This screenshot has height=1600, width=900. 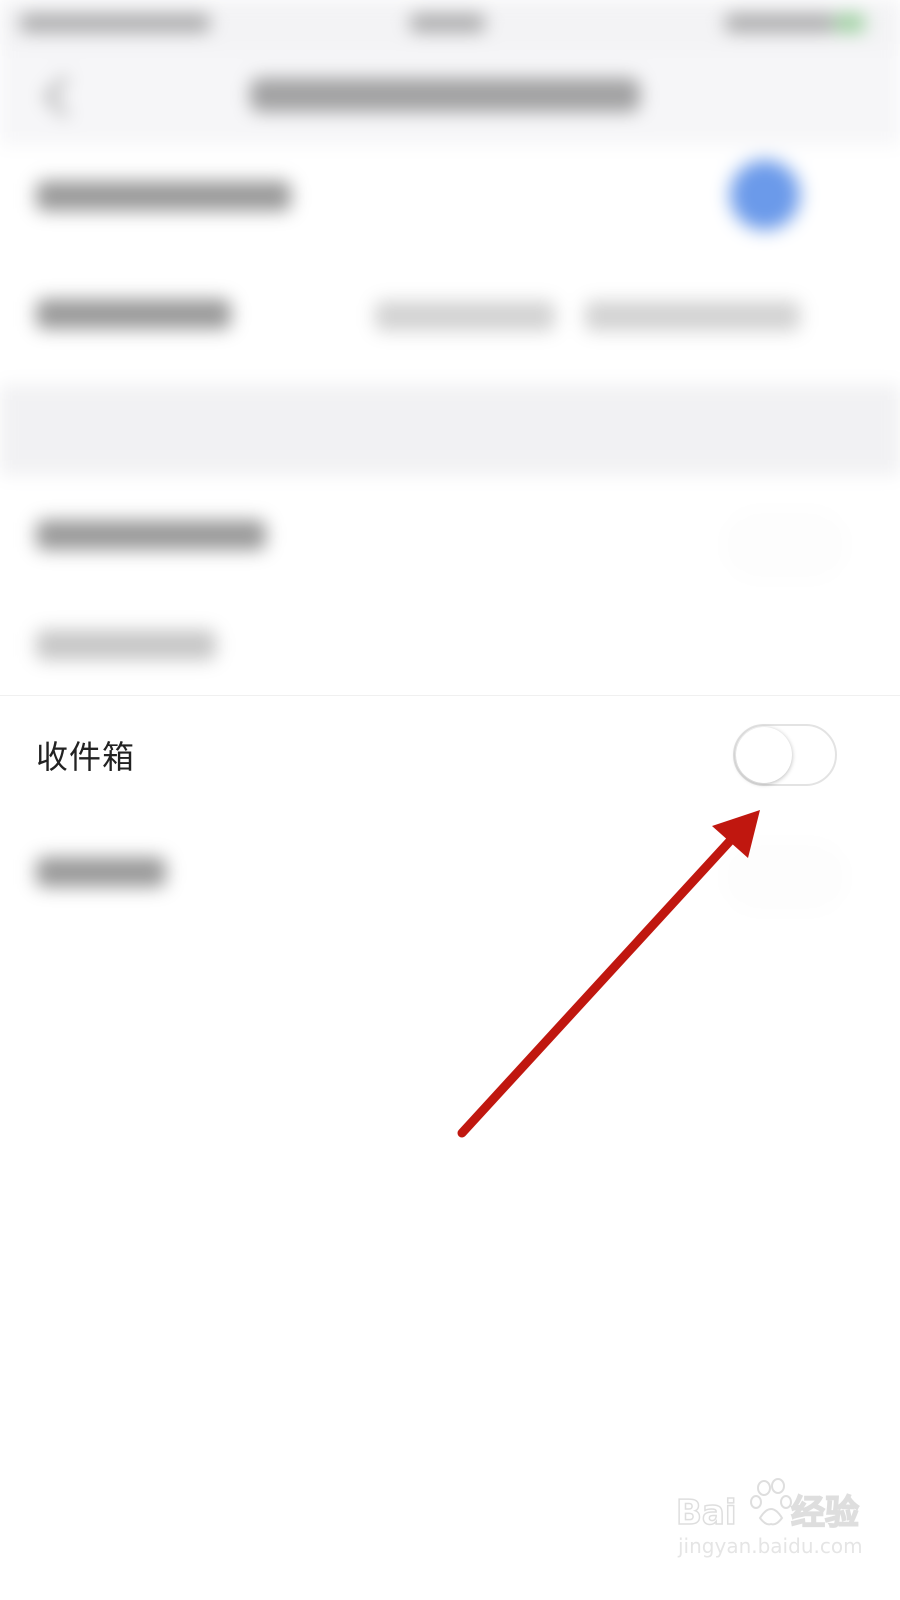 I want to click on back-arrow-icon, so click(x=64, y=96).